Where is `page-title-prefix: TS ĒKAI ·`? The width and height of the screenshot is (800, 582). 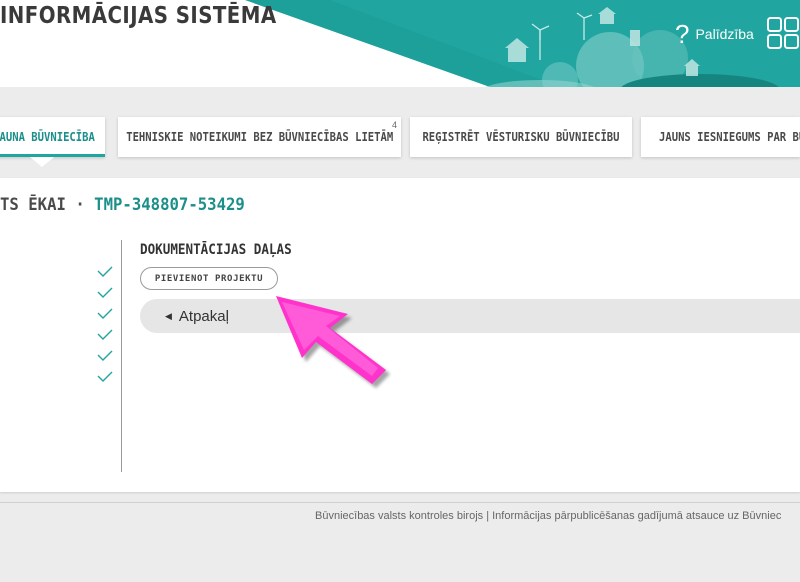
page-title-prefix: TS ĒKAI · is located at coordinates (47, 205).